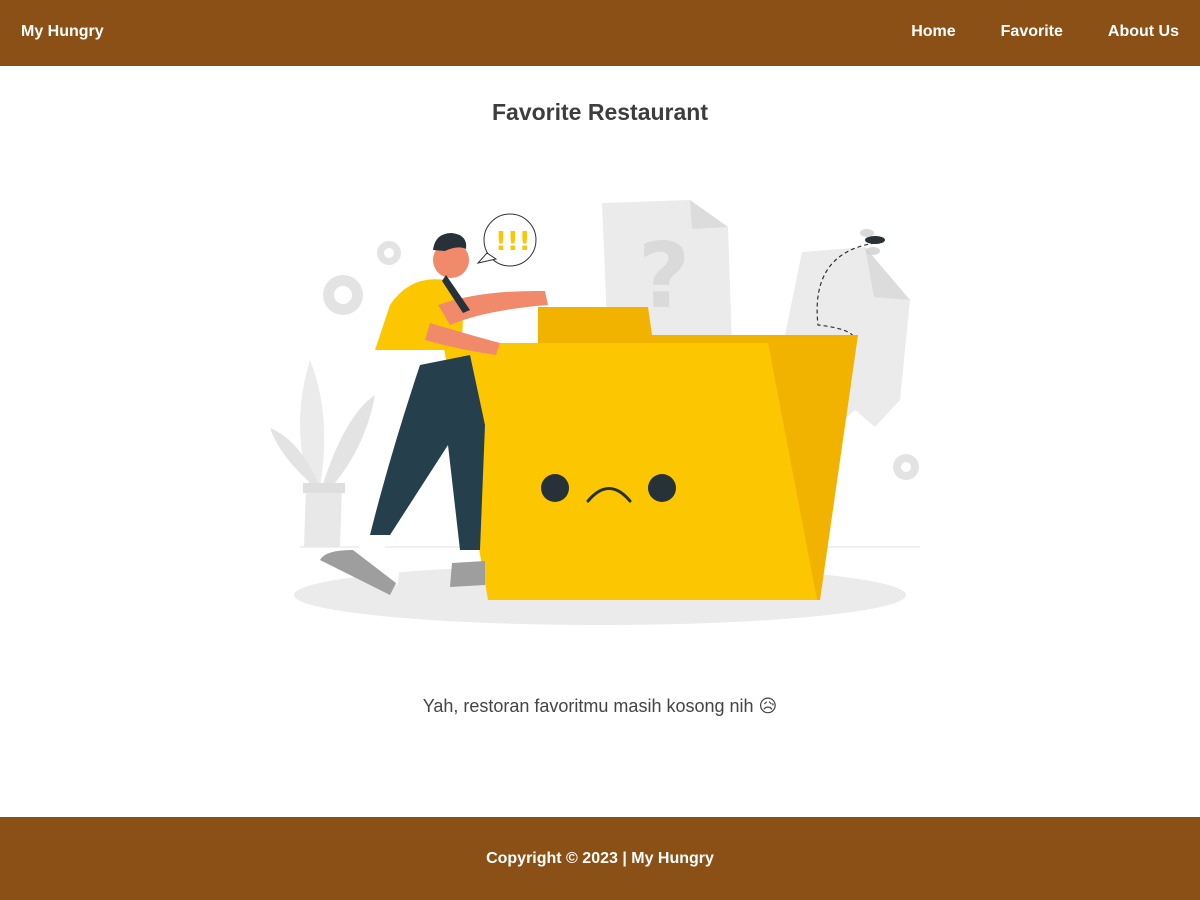  What do you see at coordinates (322, 453) in the screenshot?
I see `plant-icon` at bounding box center [322, 453].